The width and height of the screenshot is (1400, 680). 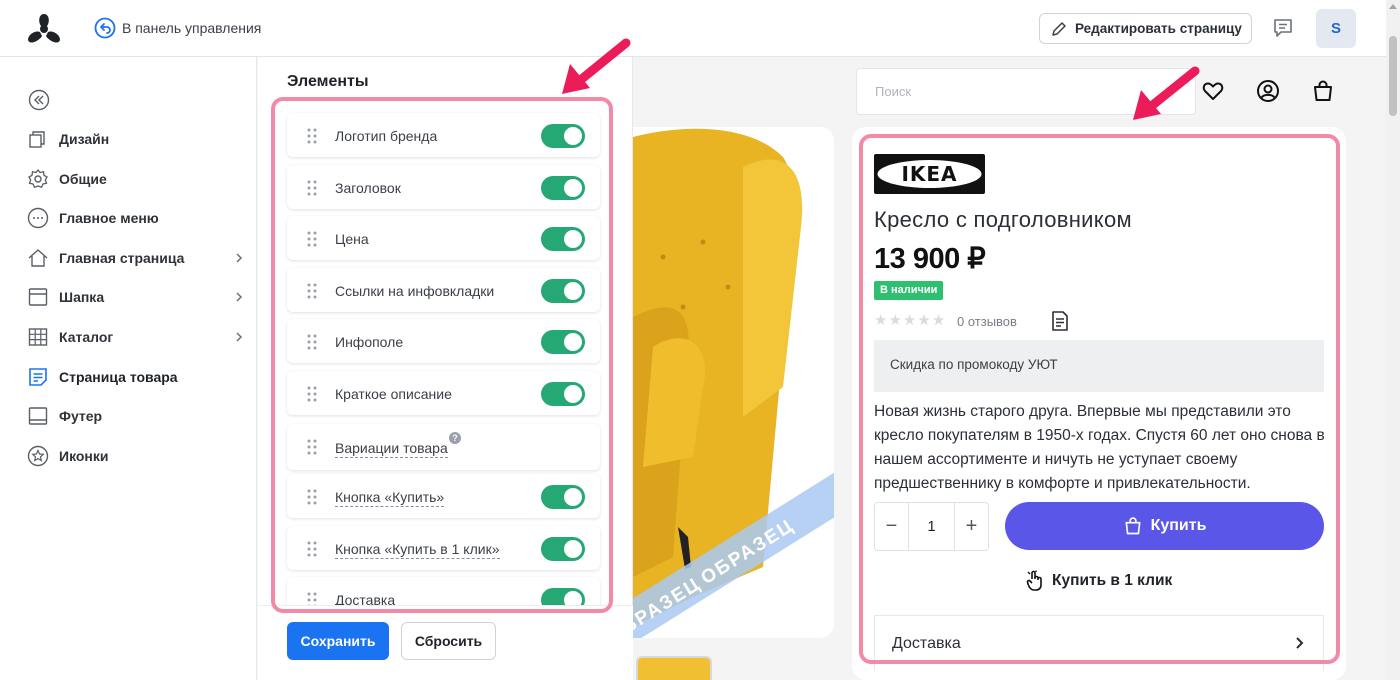 I want to click on grid-icon, so click(x=38, y=337).